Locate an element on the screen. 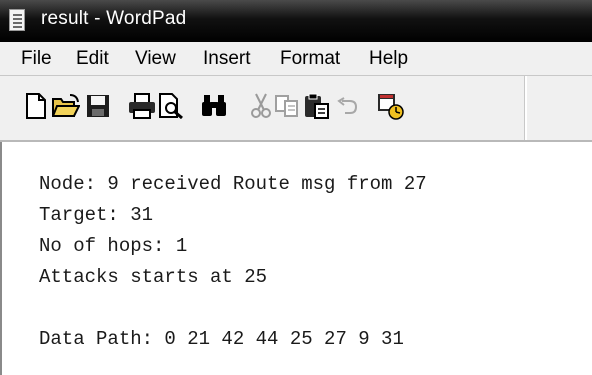  new-document-icon is located at coordinates (36, 106).